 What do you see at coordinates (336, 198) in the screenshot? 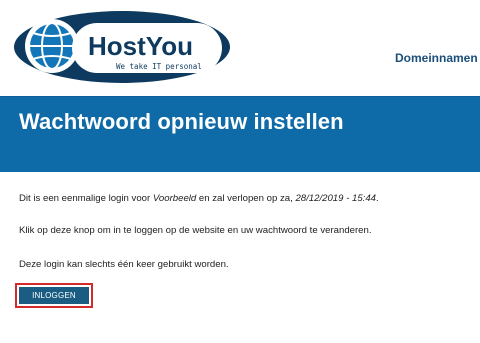
I see `expiry-date: 28/12/2019 - 15:44` at bounding box center [336, 198].